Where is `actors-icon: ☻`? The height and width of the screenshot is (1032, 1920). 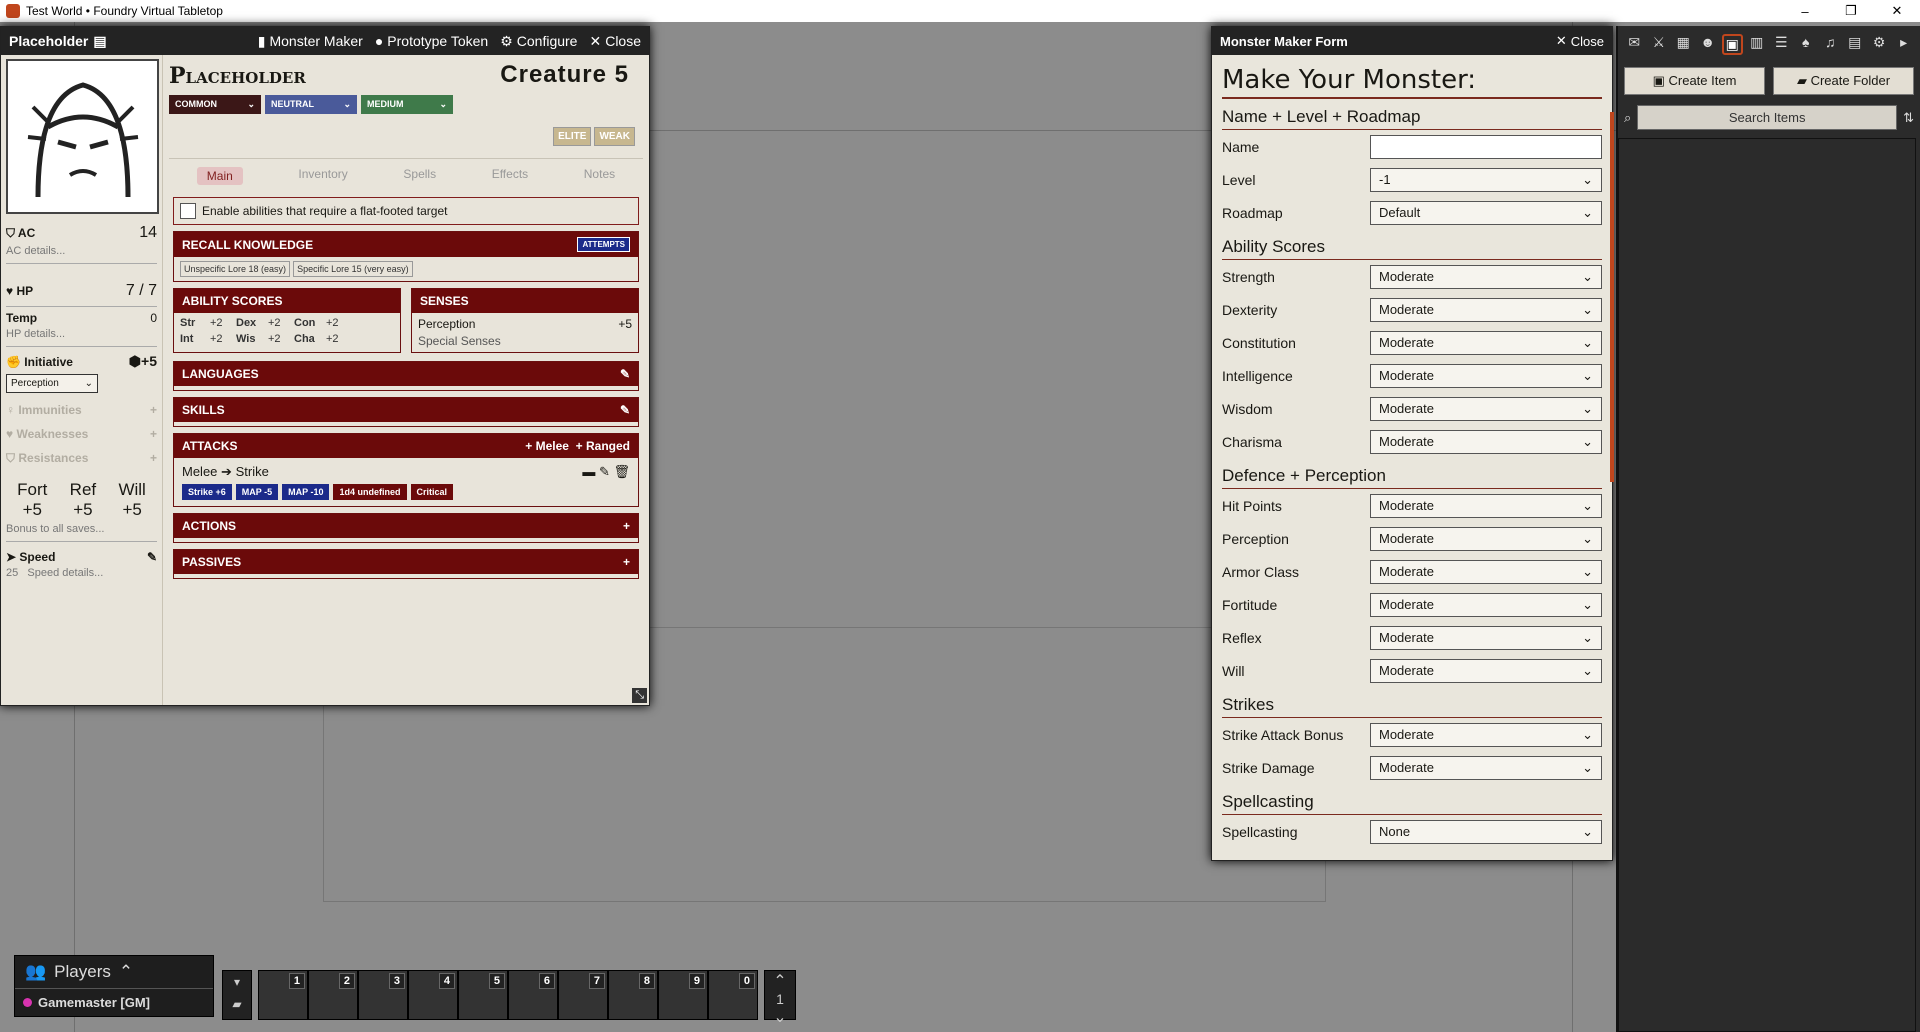
actors-icon: ☻ is located at coordinates (1707, 44).